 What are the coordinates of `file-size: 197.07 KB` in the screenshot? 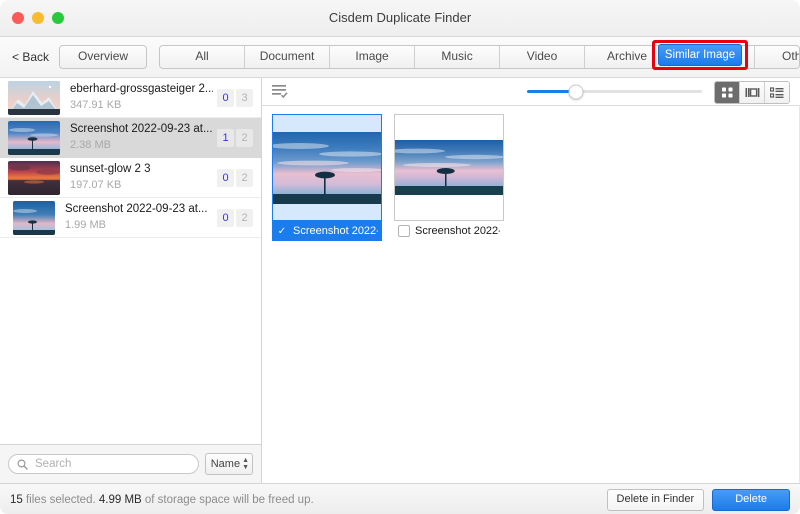 It's located at (96, 185).